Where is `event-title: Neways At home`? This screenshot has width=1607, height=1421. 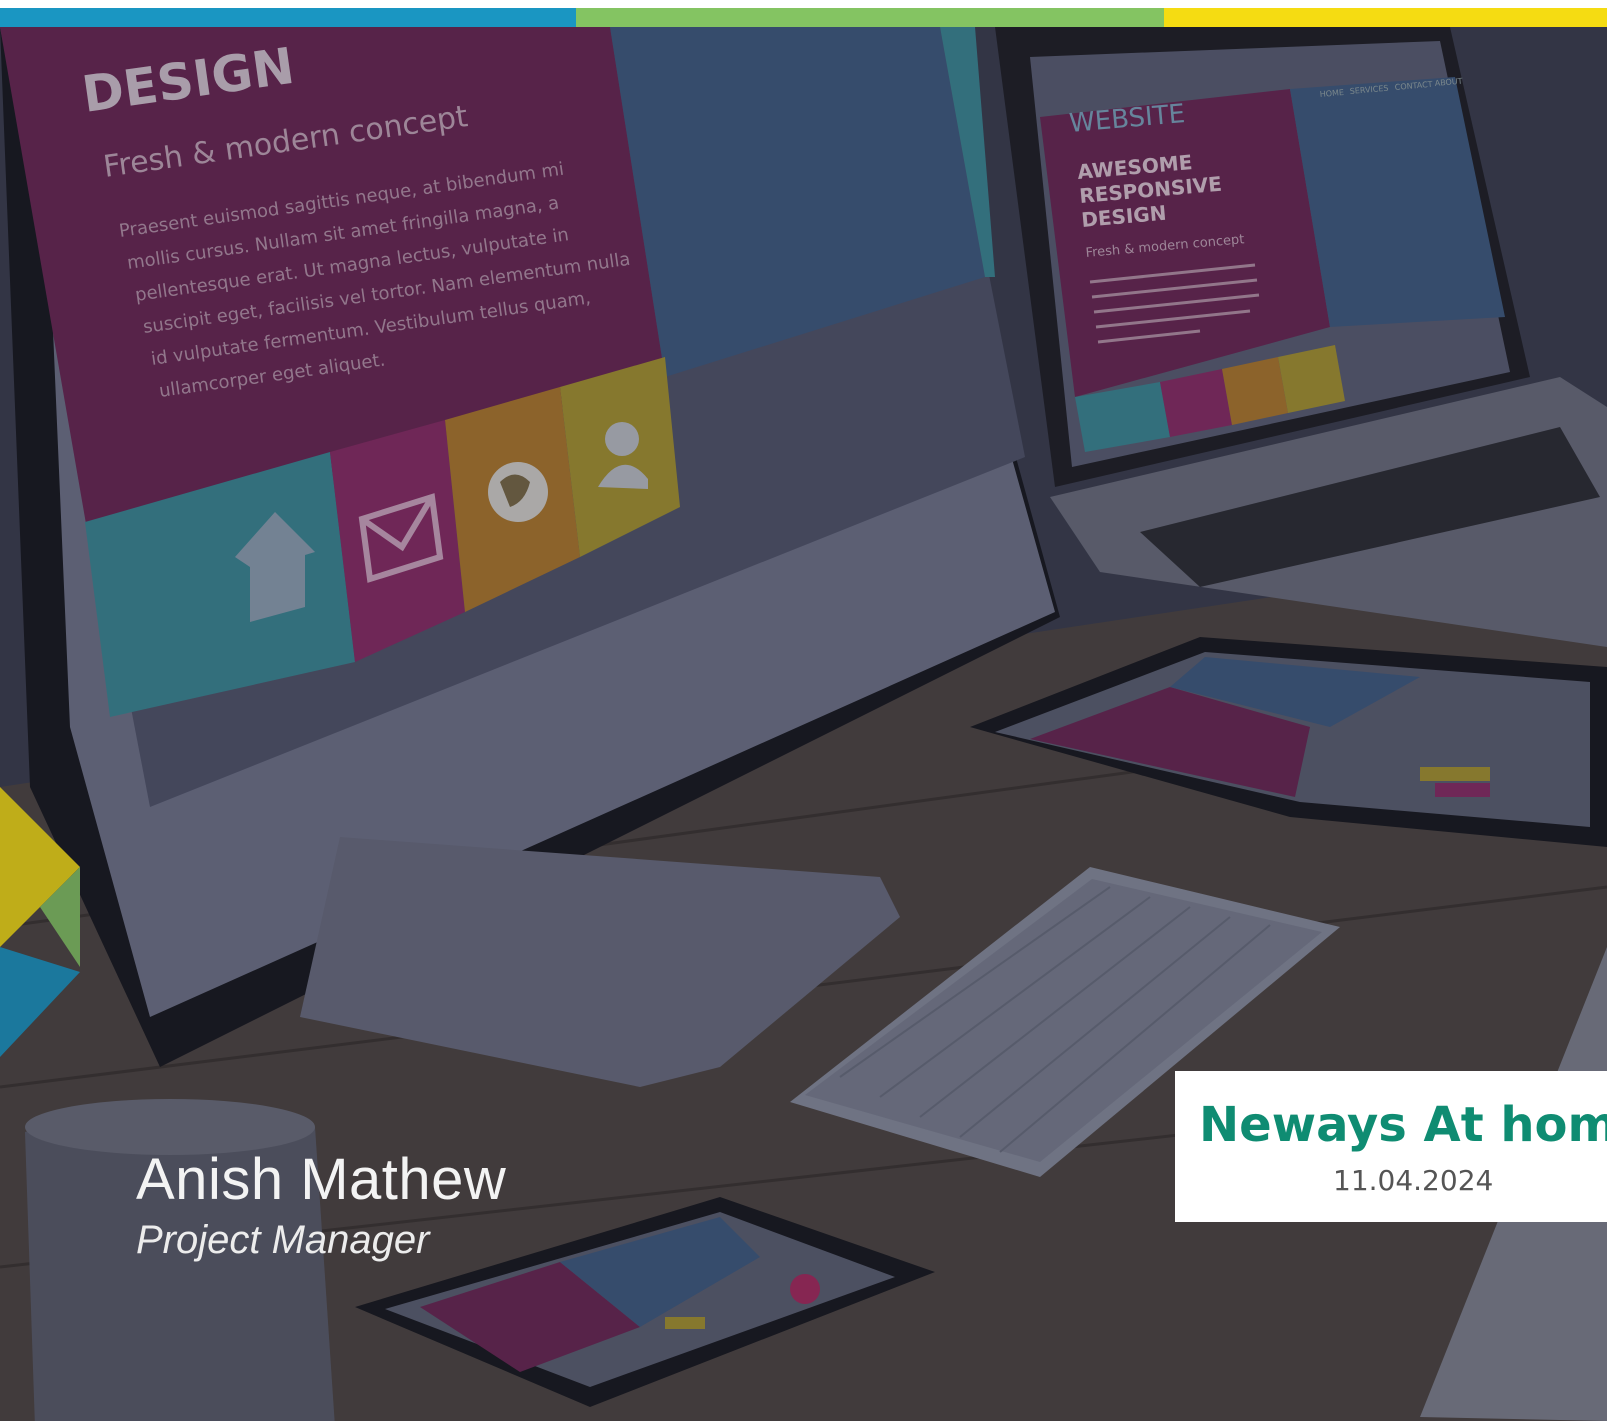
event-title: Neways At home is located at coordinates (1403, 1125).